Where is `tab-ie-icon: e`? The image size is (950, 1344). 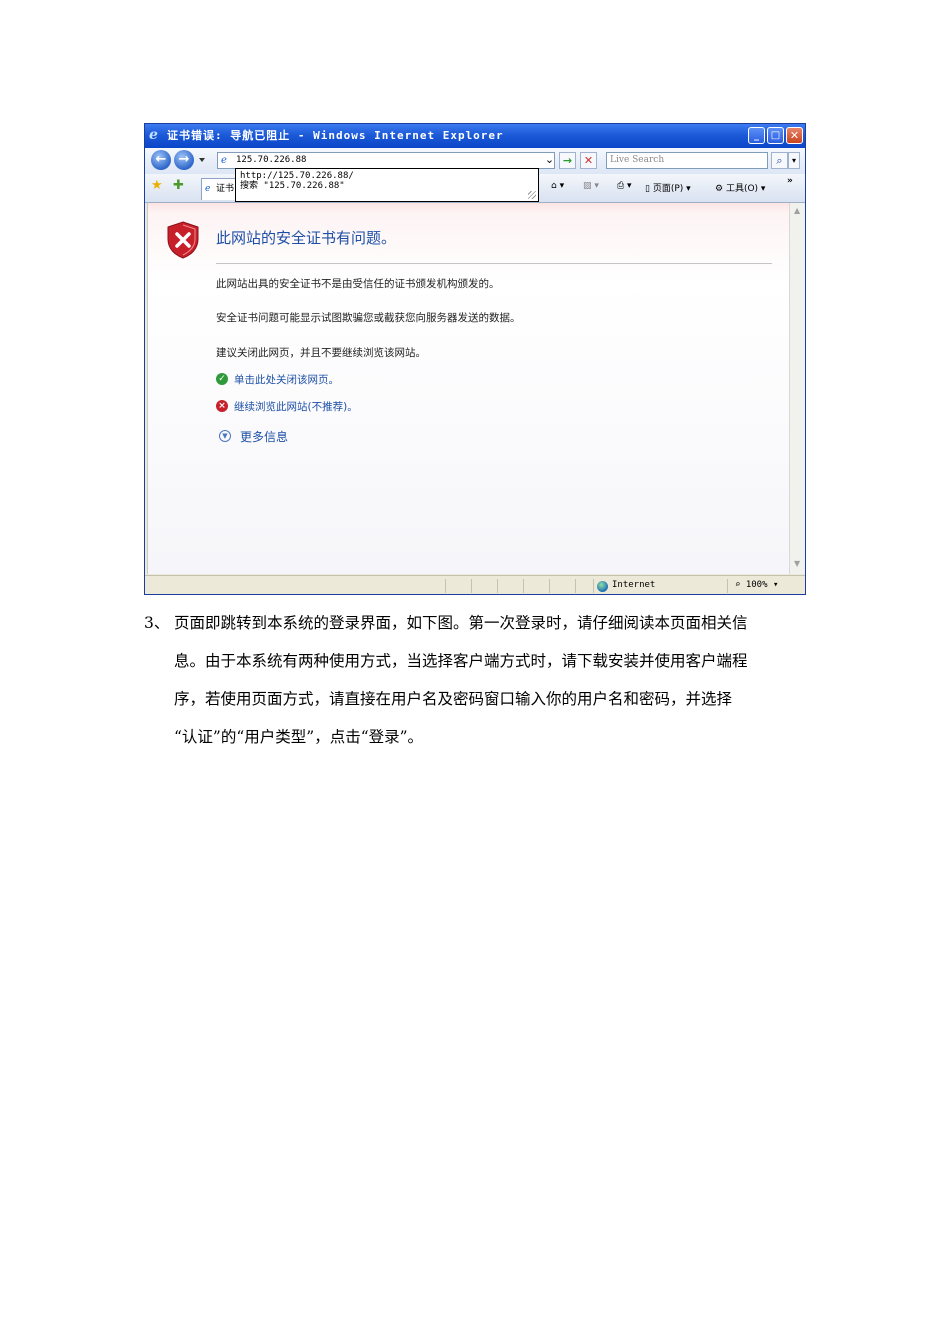 tab-ie-icon: e is located at coordinates (208, 189).